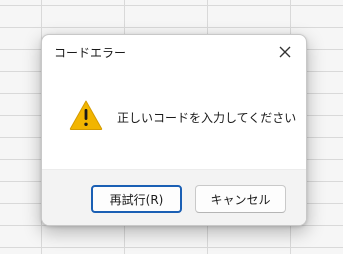  Describe the element at coordinates (174, 52) in the screenshot. I see `dialog-titlebar: コードエラー` at that location.